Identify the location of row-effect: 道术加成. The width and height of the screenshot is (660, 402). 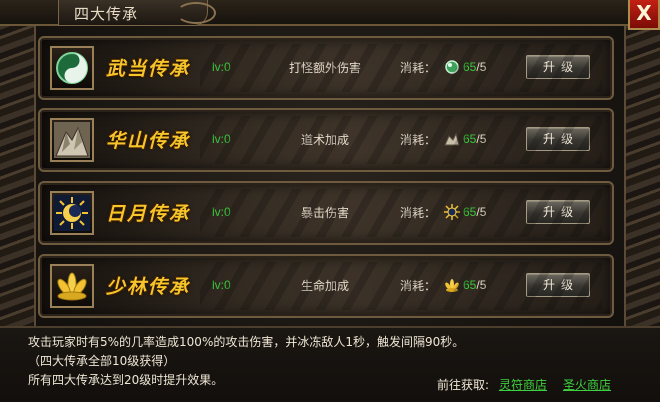
(324, 140).